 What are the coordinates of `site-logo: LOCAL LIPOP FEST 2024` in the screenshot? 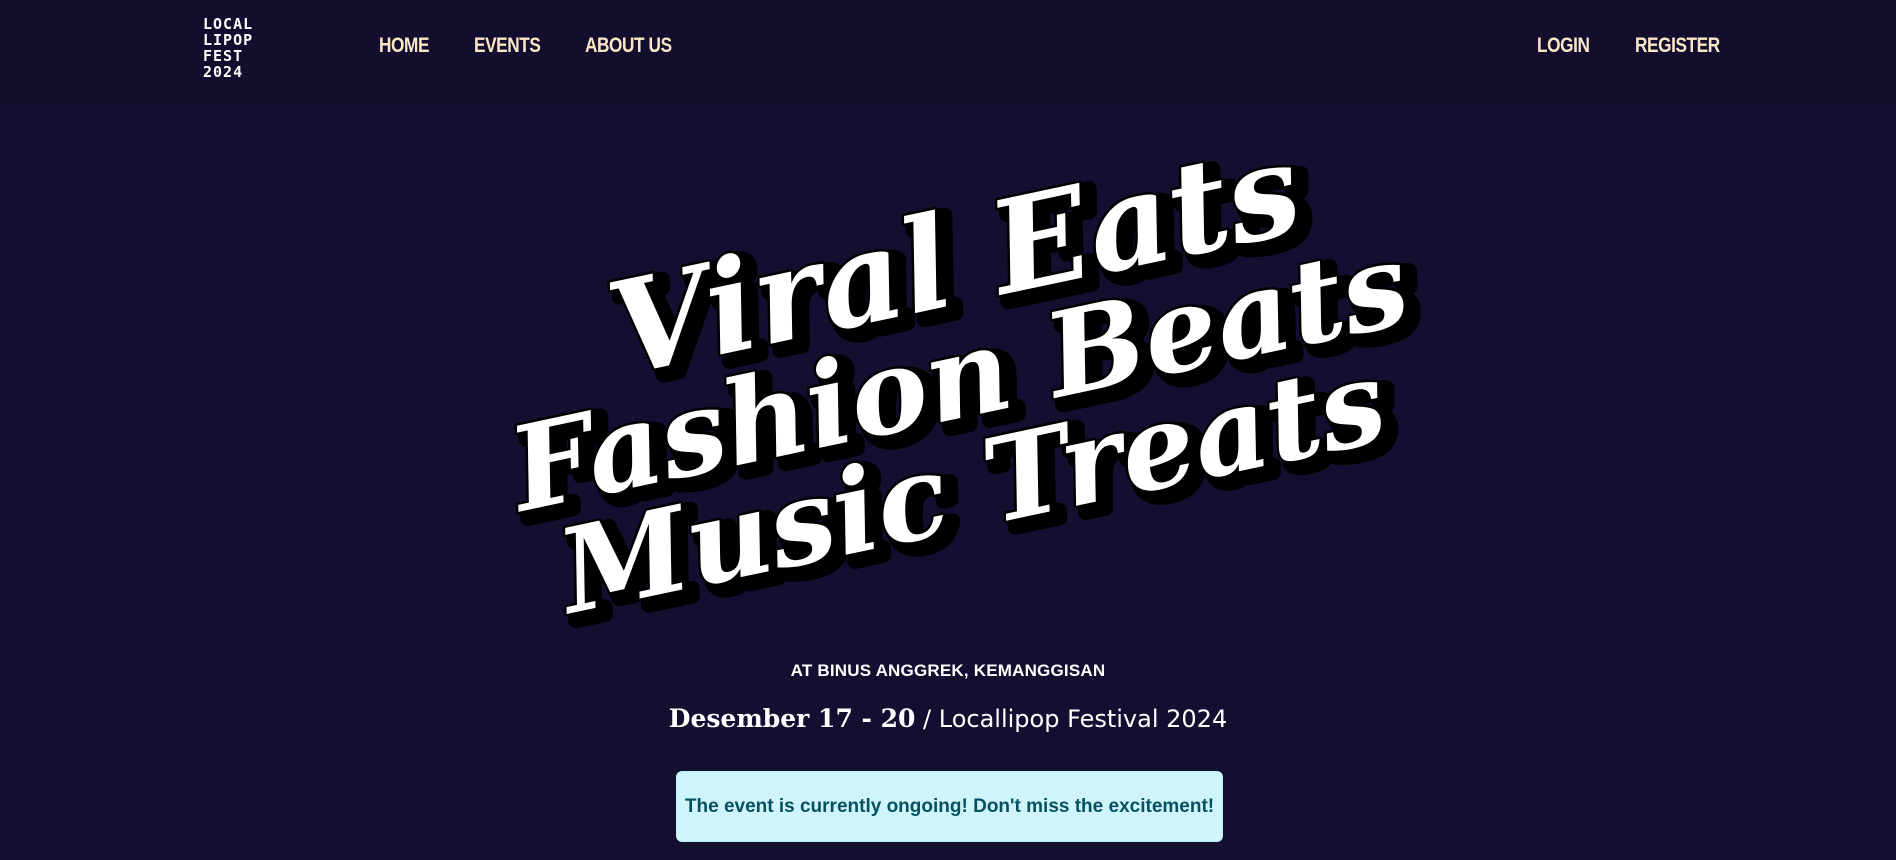 It's located at (228, 48).